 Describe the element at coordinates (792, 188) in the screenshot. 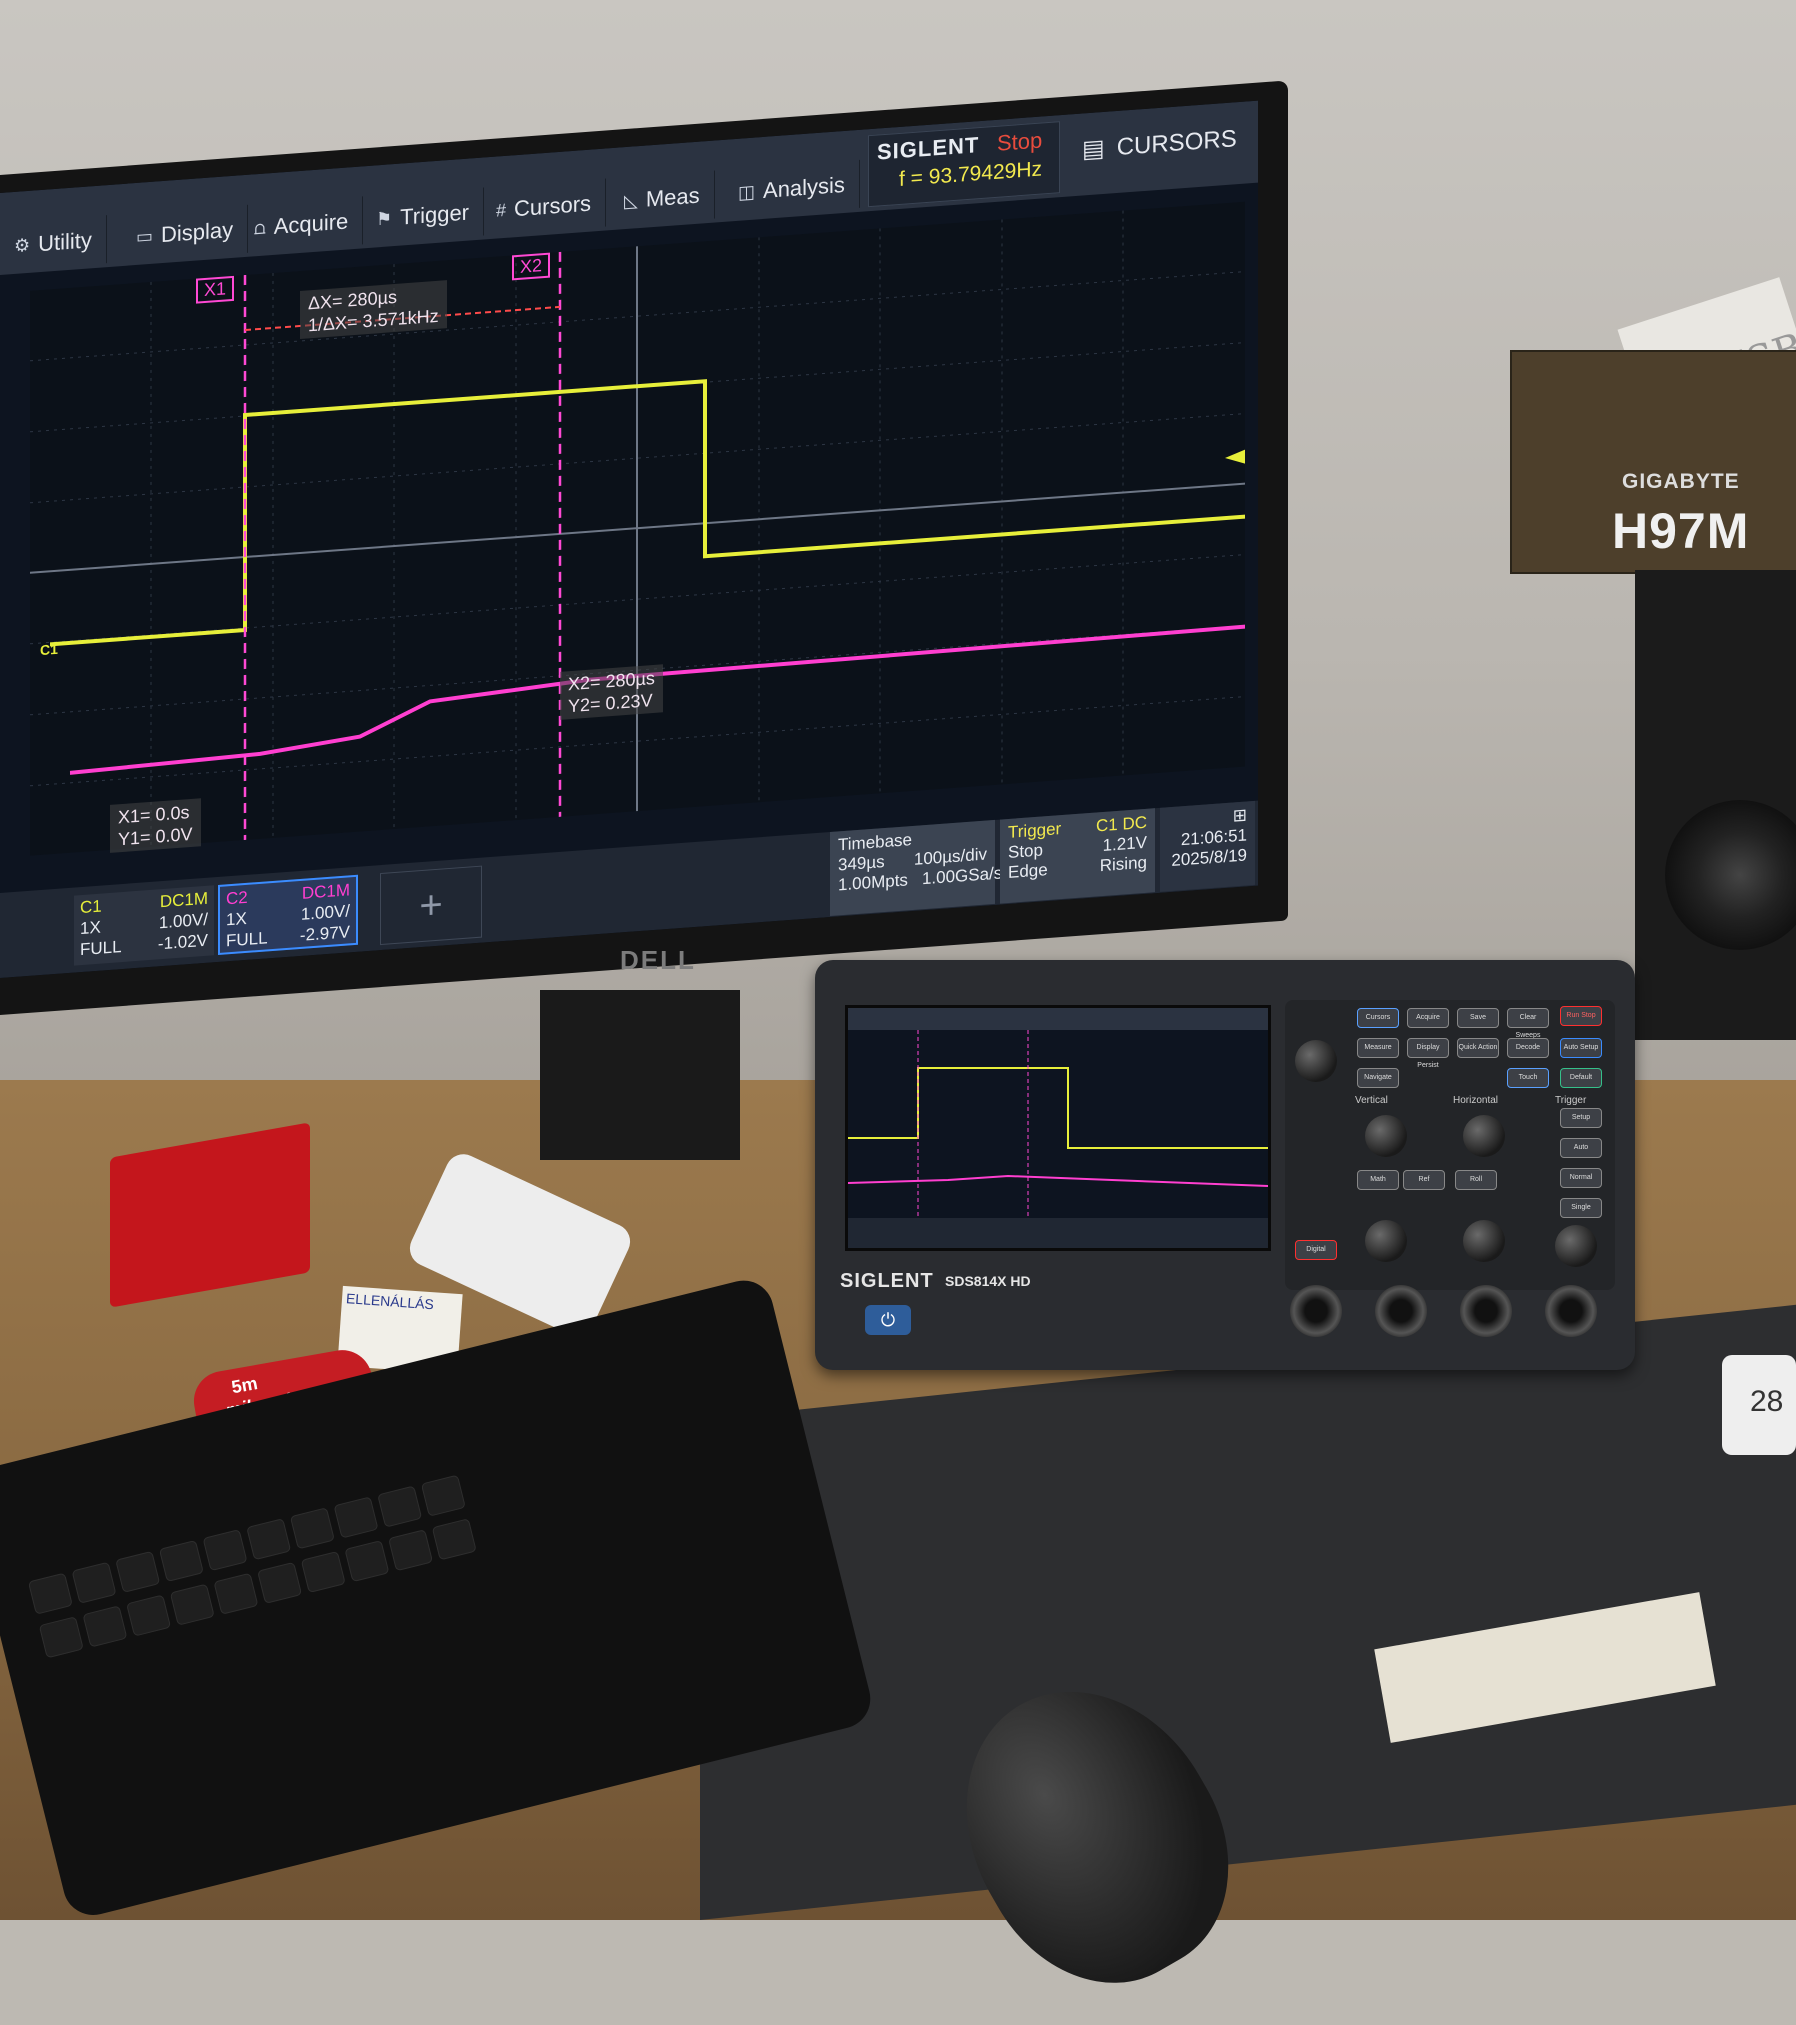

I see `menu-analysis: ◫ Analysis` at that location.